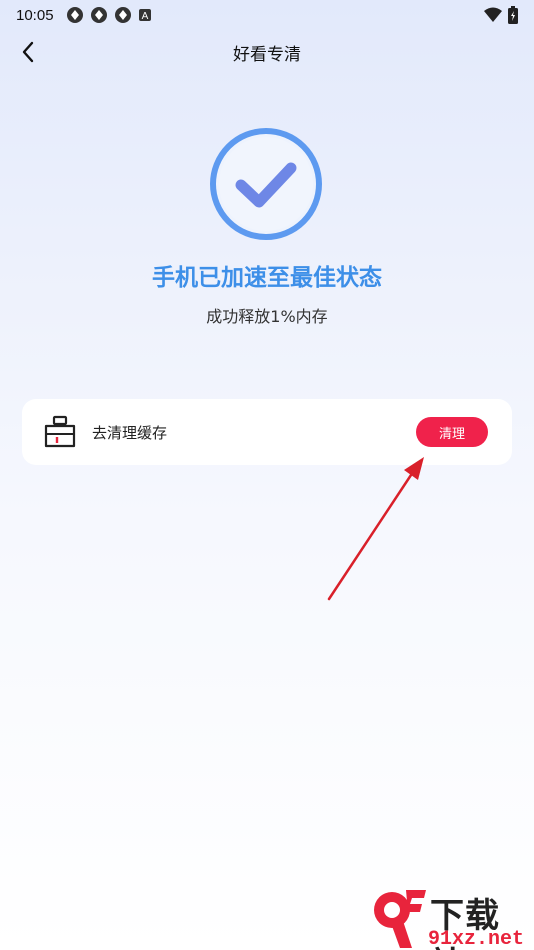  What do you see at coordinates (35, 15) in the screenshot?
I see `status-time: 10:05` at bounding box center [35, 15].